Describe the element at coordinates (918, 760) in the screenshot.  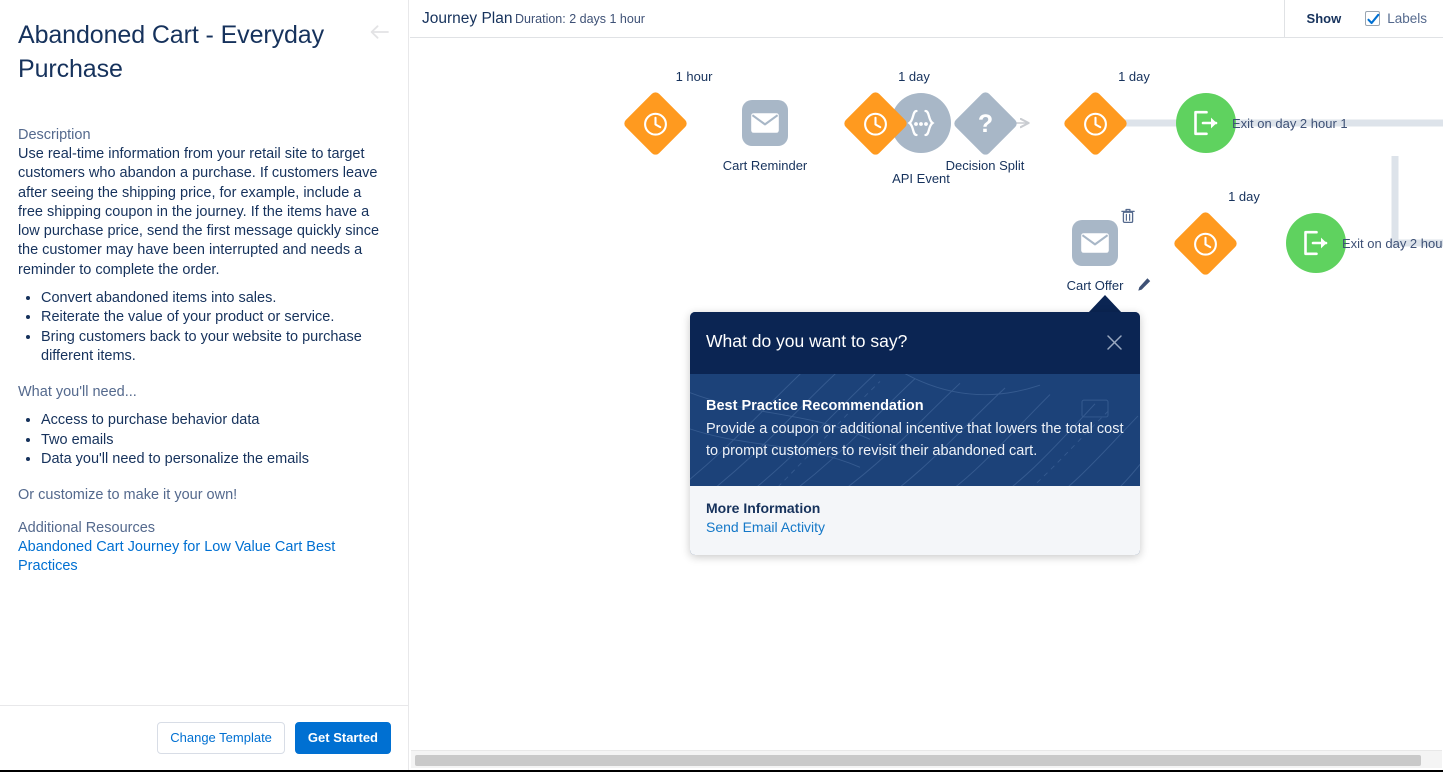
I see `scrollbar-thumb` at that location.